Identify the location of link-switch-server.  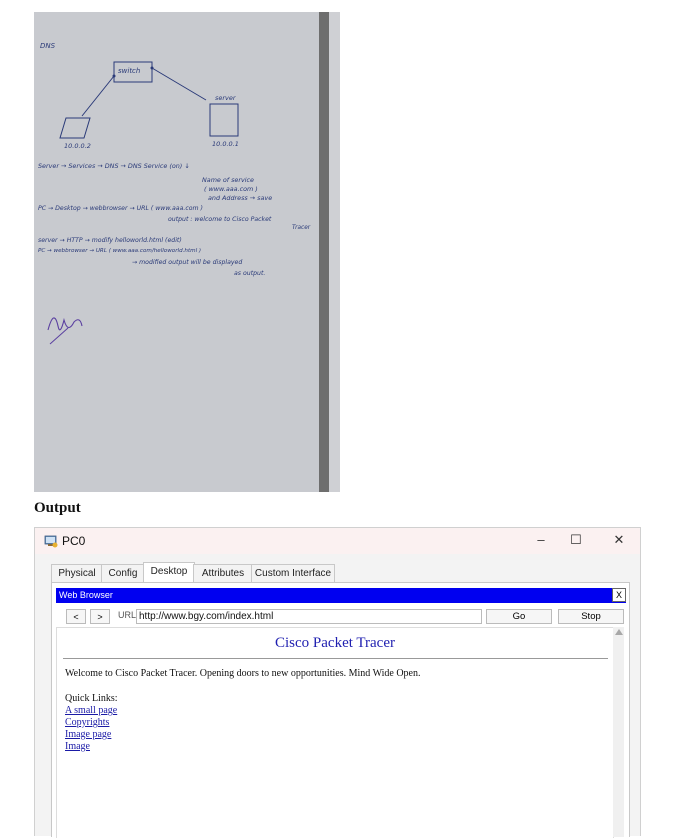
(179, 84).